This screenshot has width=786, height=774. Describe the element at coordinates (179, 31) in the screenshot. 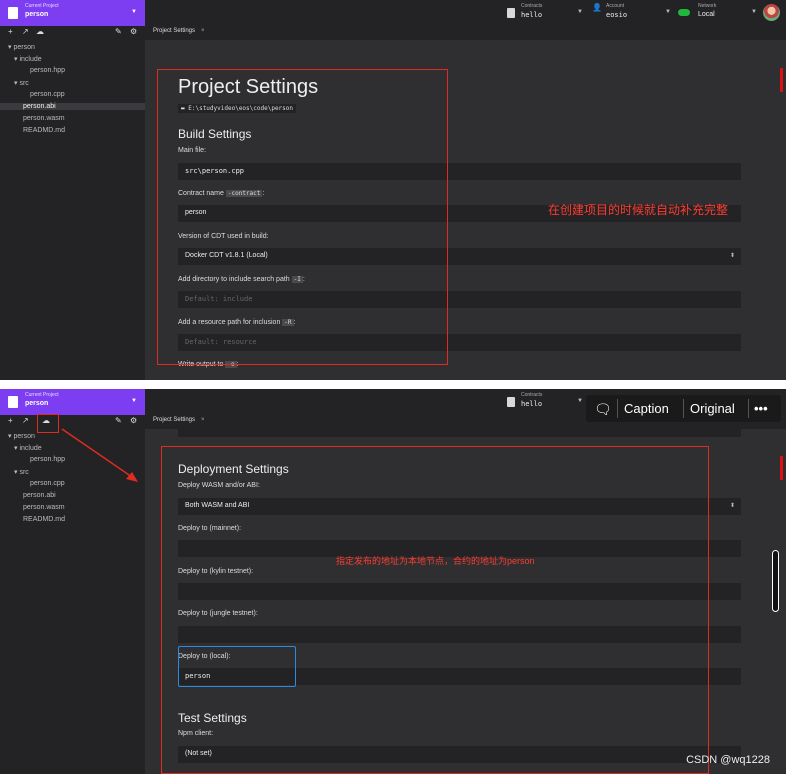

I see `tab-project-settings: Project Settings ×` at that location.